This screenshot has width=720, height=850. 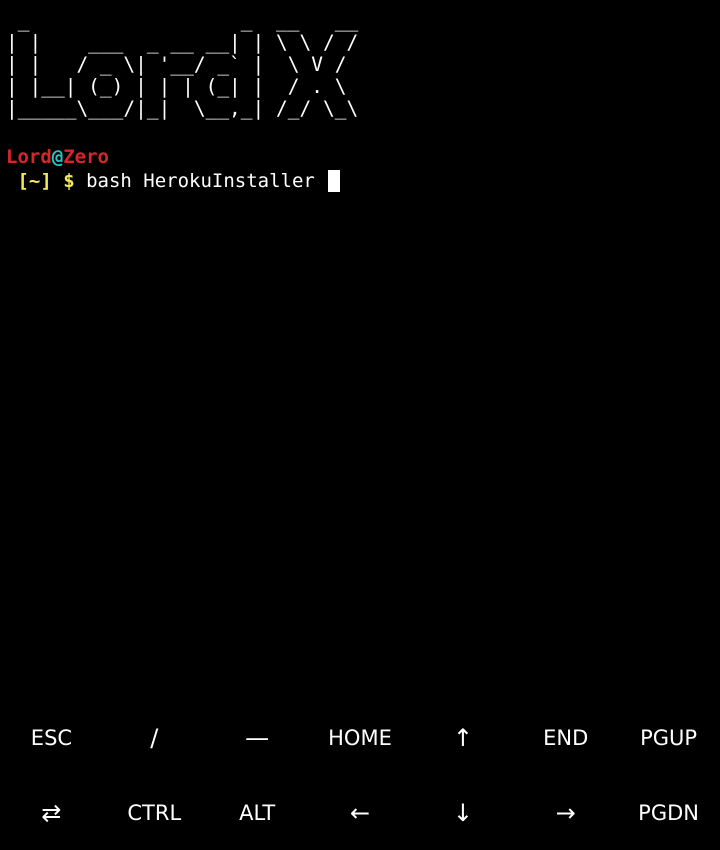 What do you see at coordinates (86, 157) in the screenshot?
I see `prompt-host: Zero` at bounding box center [86, 157].